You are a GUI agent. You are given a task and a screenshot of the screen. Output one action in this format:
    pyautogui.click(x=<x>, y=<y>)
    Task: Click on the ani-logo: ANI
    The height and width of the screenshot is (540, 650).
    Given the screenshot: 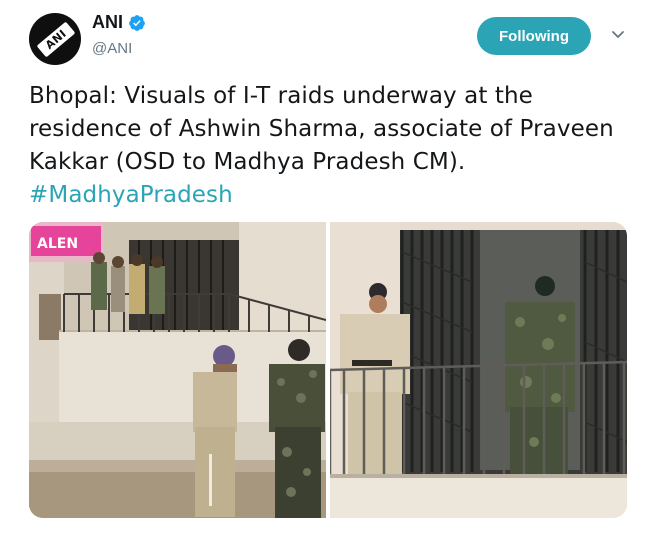 What is the action you would take?
    pyautogui.click(x=56, y=39)
    